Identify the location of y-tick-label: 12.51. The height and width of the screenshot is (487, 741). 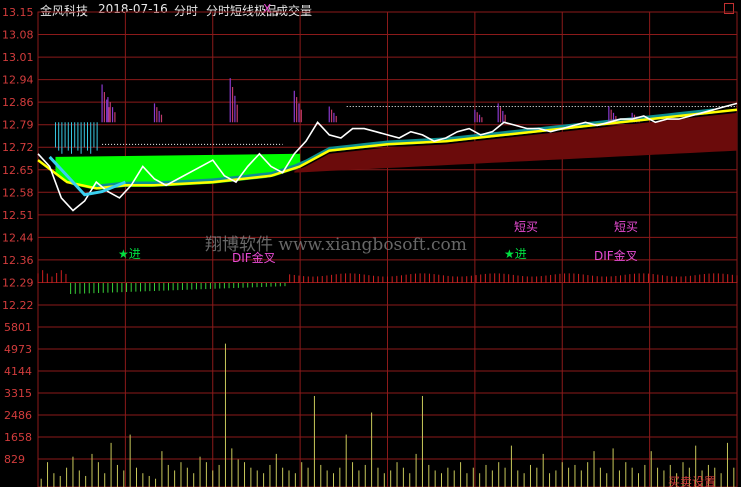
(18, 215).